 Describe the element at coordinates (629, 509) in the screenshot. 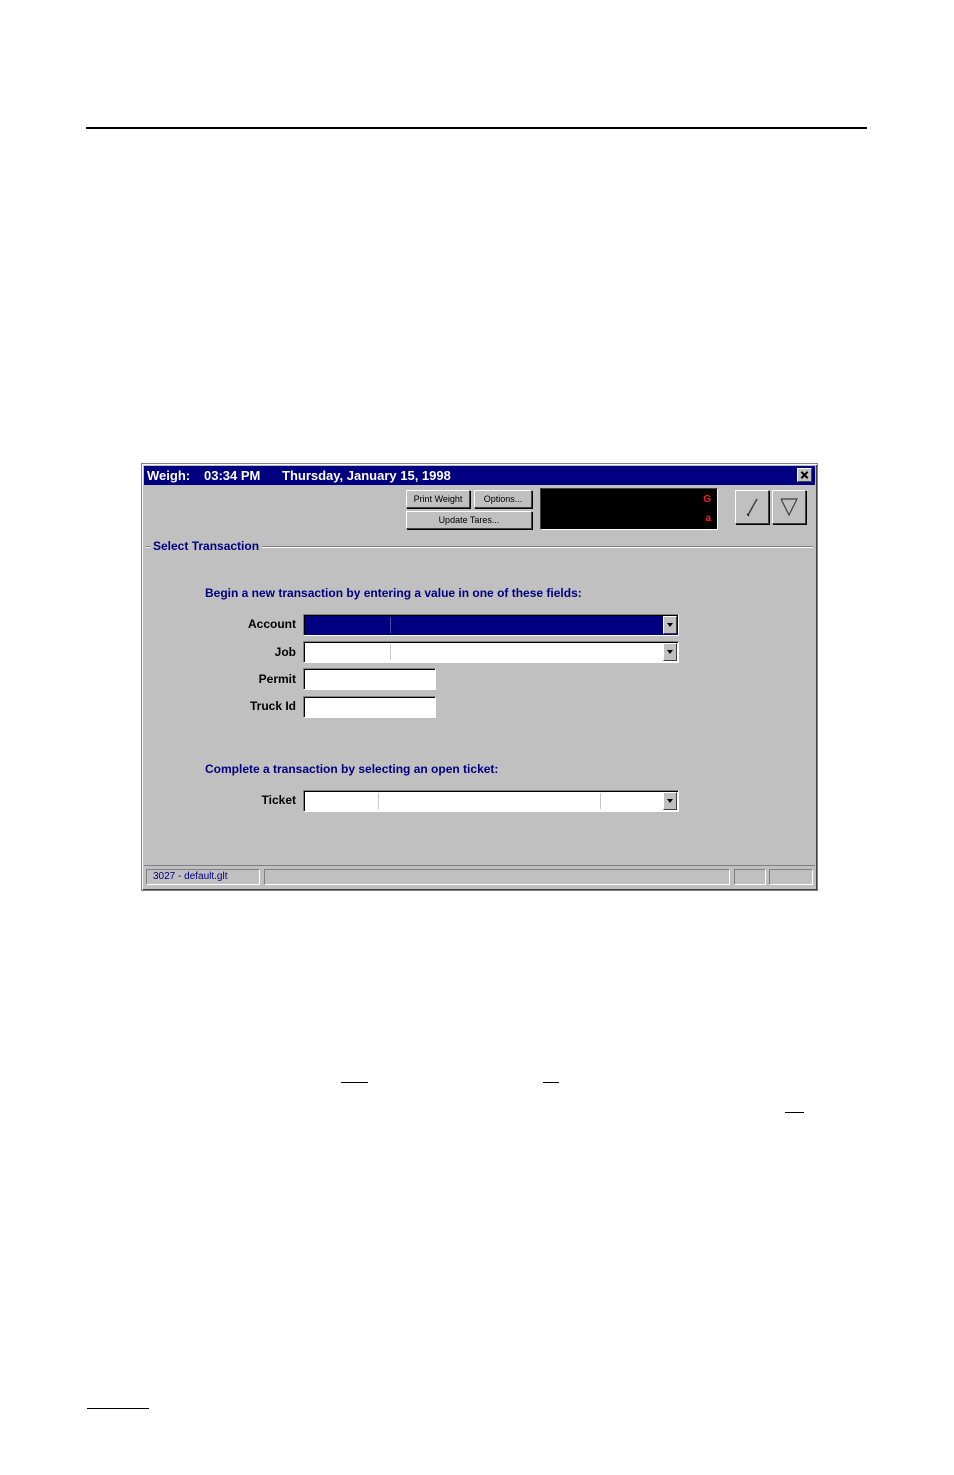

I see `scale-display: G a` at that location.